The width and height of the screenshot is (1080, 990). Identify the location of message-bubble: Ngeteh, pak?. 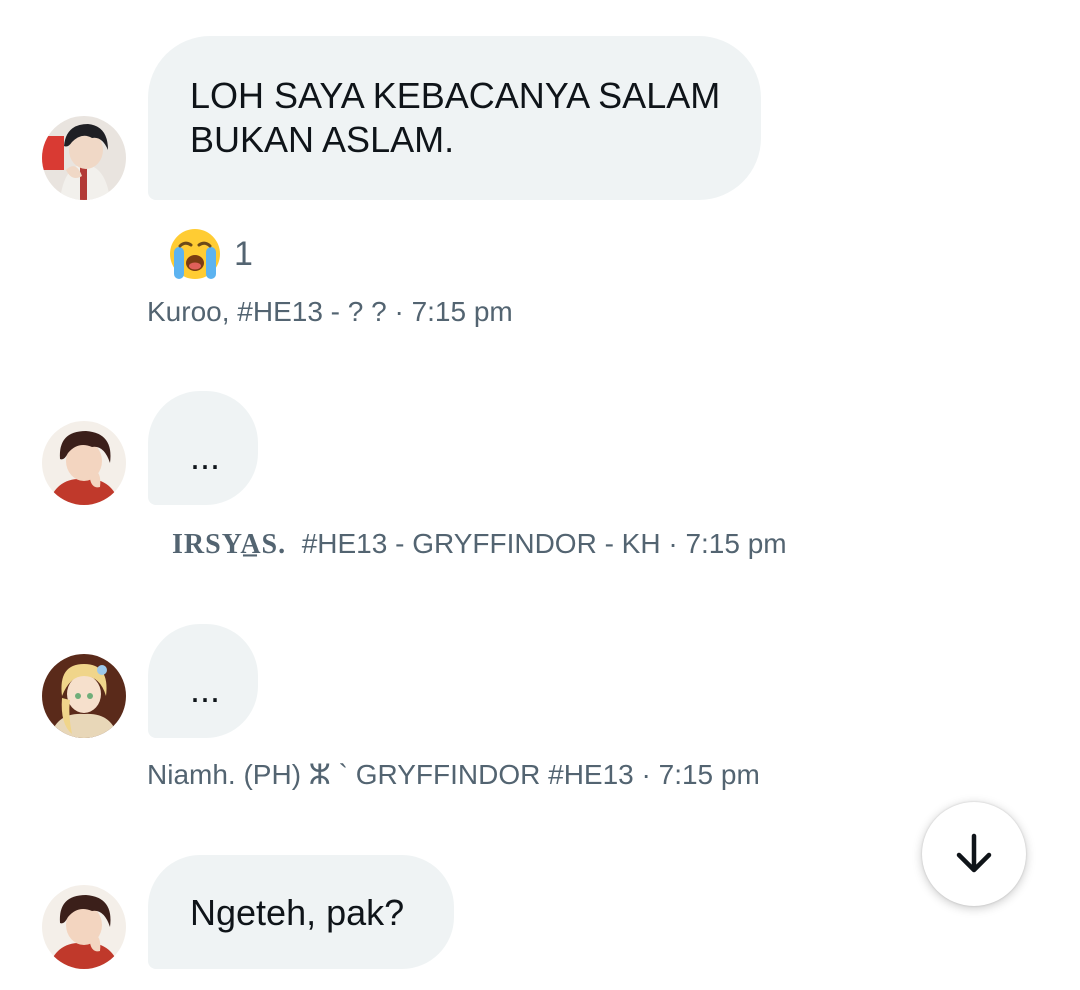
(301, 912).